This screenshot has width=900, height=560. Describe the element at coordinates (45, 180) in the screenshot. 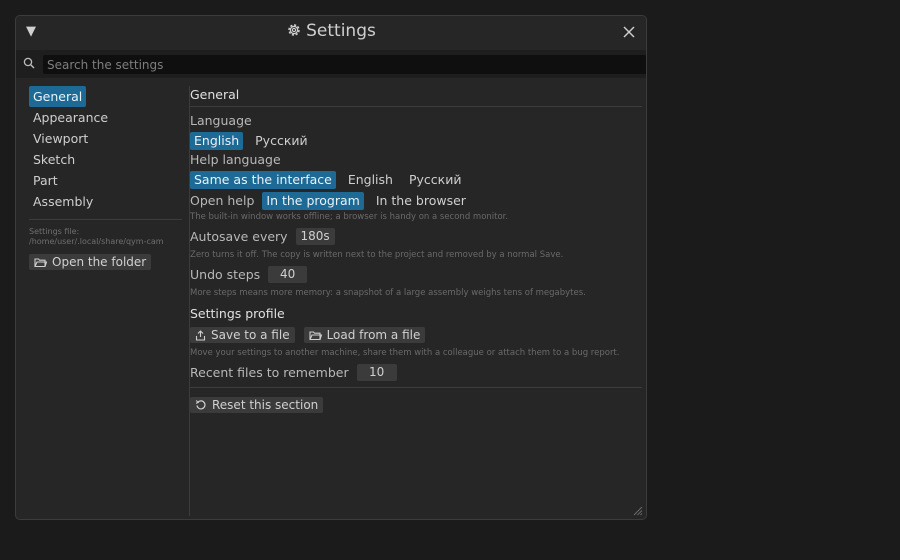

I see `sidebar-item-part: Part` at that location.